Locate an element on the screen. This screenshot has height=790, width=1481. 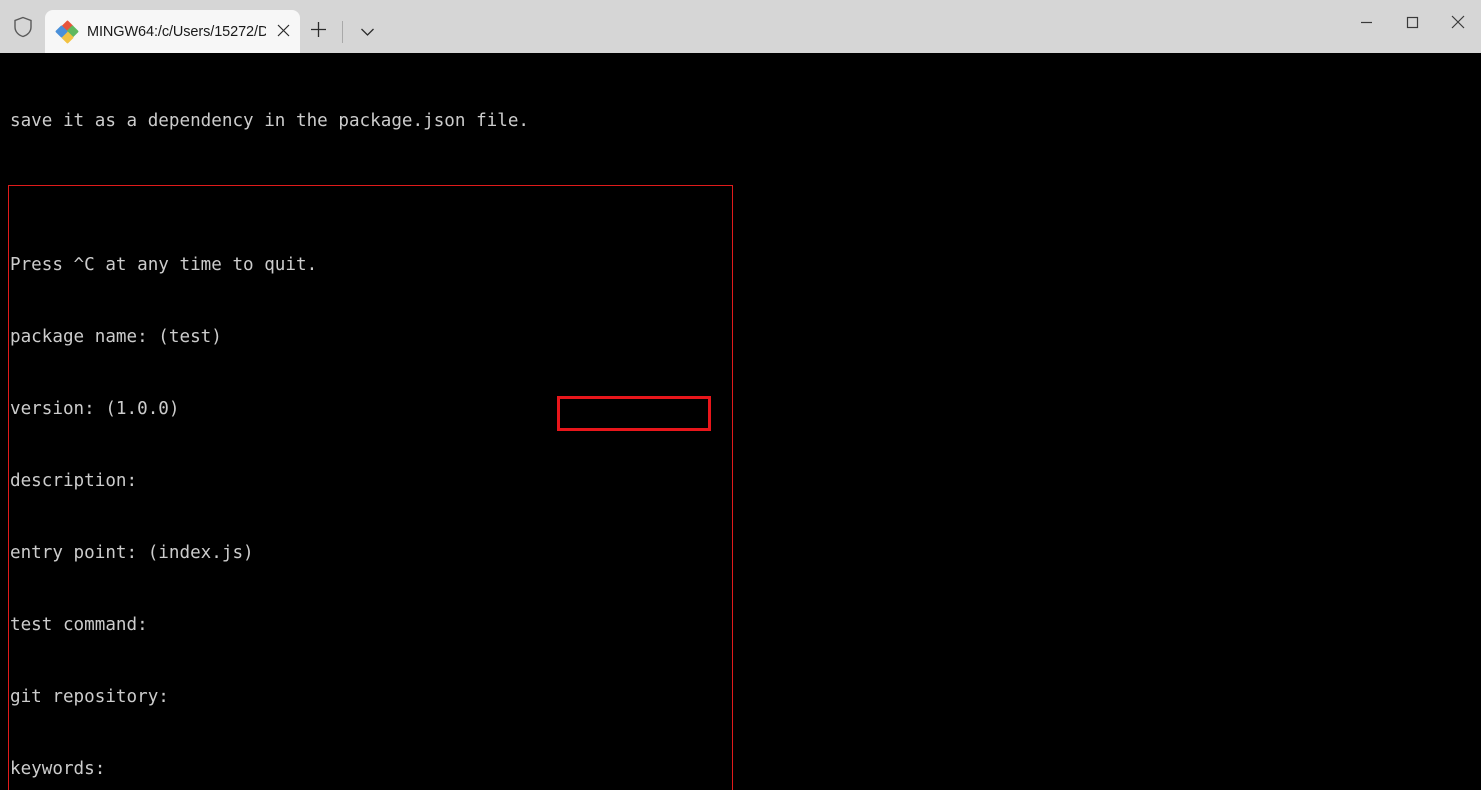
chevron-down-icon is located at coordinates (367, 31).